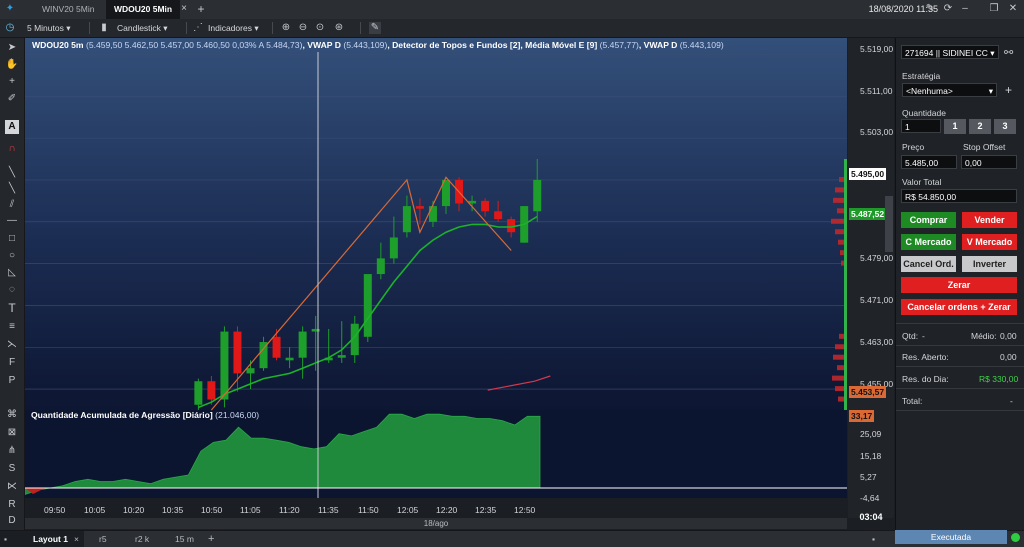  What do you see at coordinates (928, 220) in the screenshot?
I see `comprar-button: Comprar` at bounding box center [928, 220].